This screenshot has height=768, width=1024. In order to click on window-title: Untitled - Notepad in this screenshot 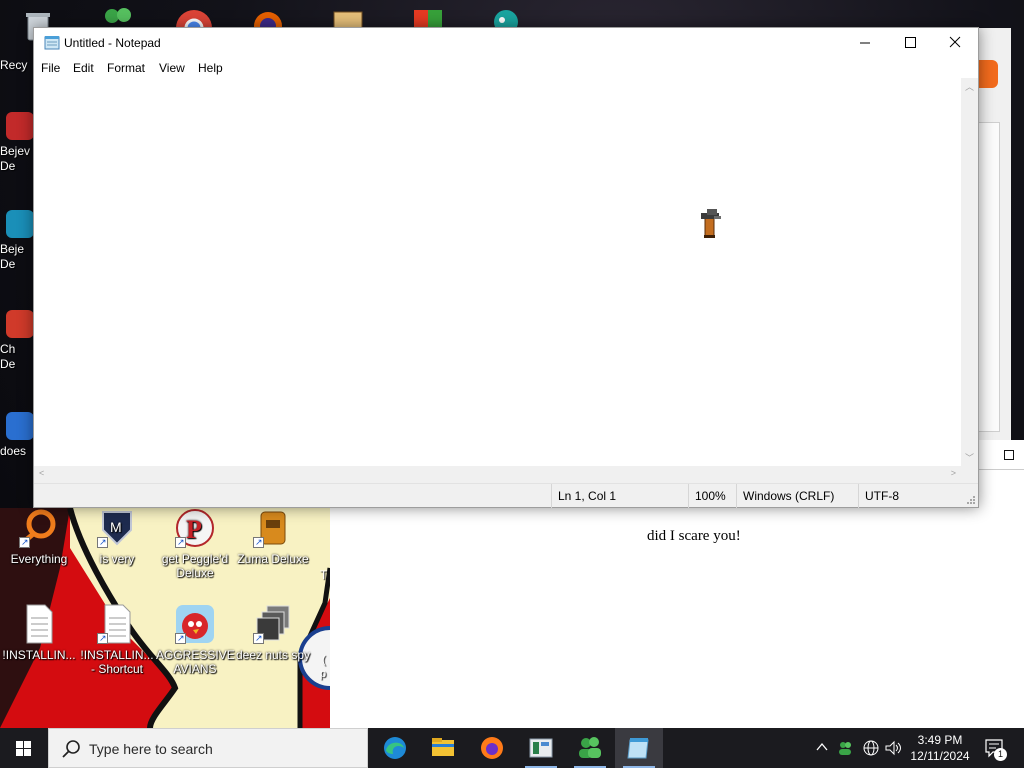, I will do `click(112, 43)`.